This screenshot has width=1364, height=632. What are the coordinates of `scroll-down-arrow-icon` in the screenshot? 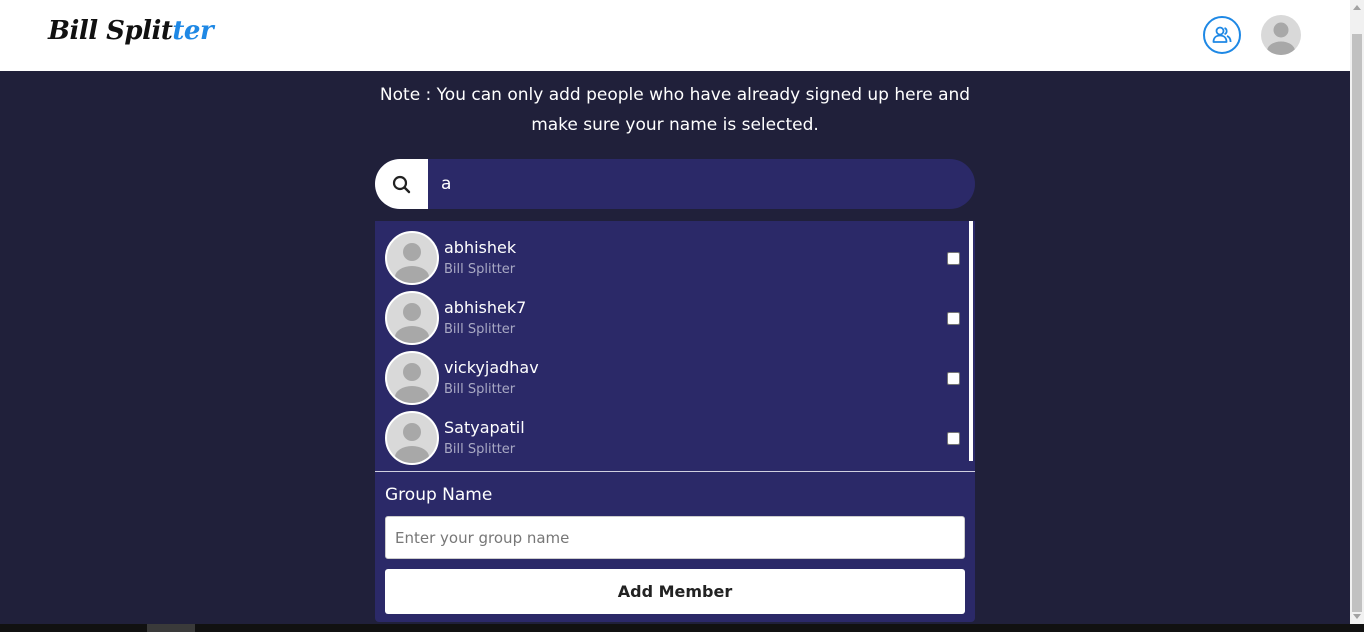 It's located at (1357, 616).